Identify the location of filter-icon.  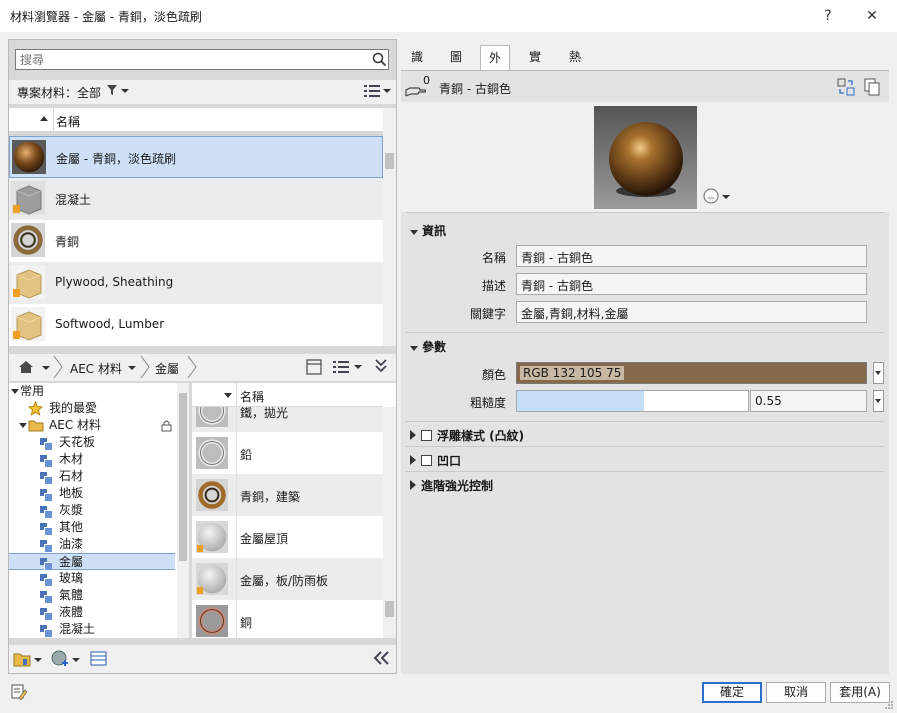
(112, 90).